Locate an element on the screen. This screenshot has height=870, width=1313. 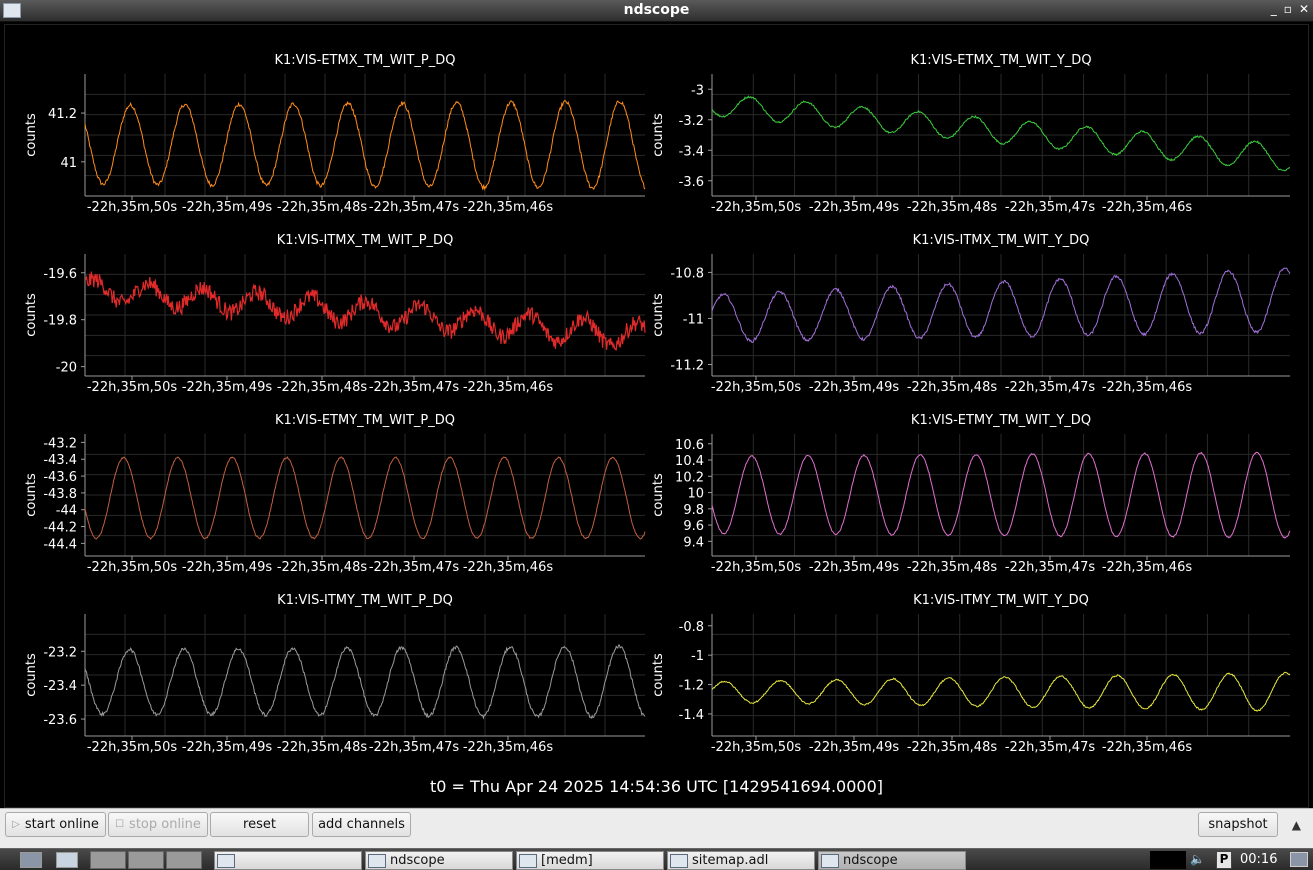
y-tick-label: -0.8 is located at coordinates (691, 627).